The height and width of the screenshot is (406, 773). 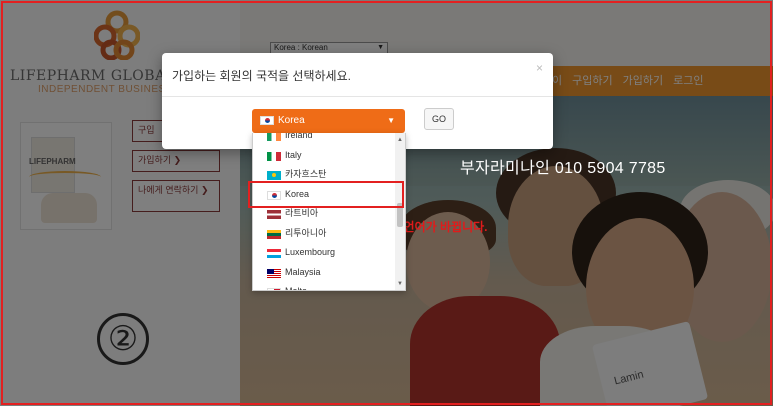 What do you see at coordinates (267, 120) in the screenshot?
I see `flag-korea-icon` at bounding box center [267, 120].